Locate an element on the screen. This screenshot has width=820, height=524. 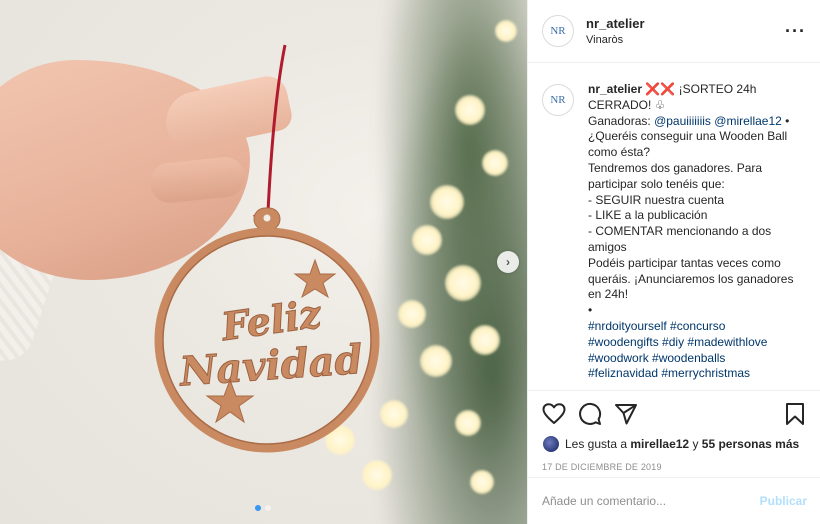
likes-joiner: y is located at coordinates (695, 444).